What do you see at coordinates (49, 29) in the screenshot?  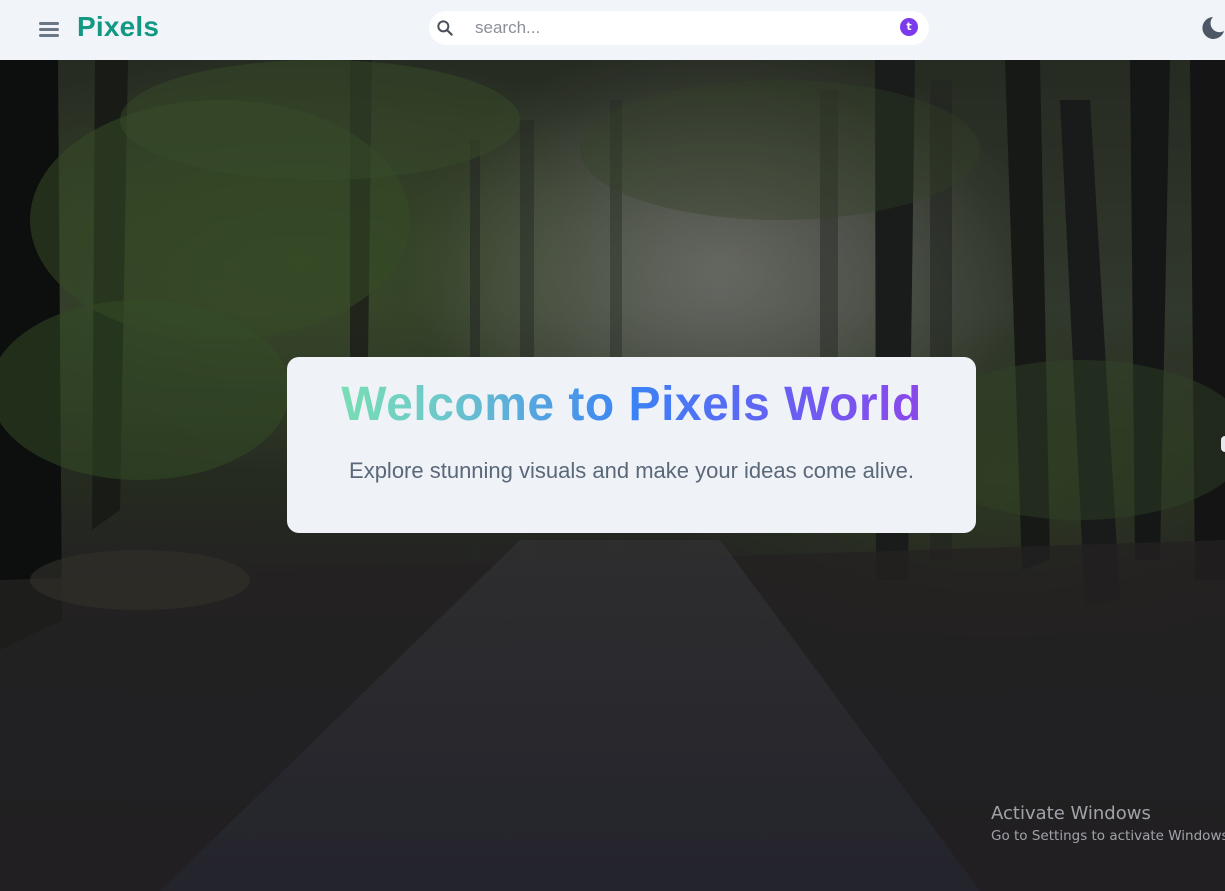 I see `hamburger-menu-icon` at bounding box center [49, 29].